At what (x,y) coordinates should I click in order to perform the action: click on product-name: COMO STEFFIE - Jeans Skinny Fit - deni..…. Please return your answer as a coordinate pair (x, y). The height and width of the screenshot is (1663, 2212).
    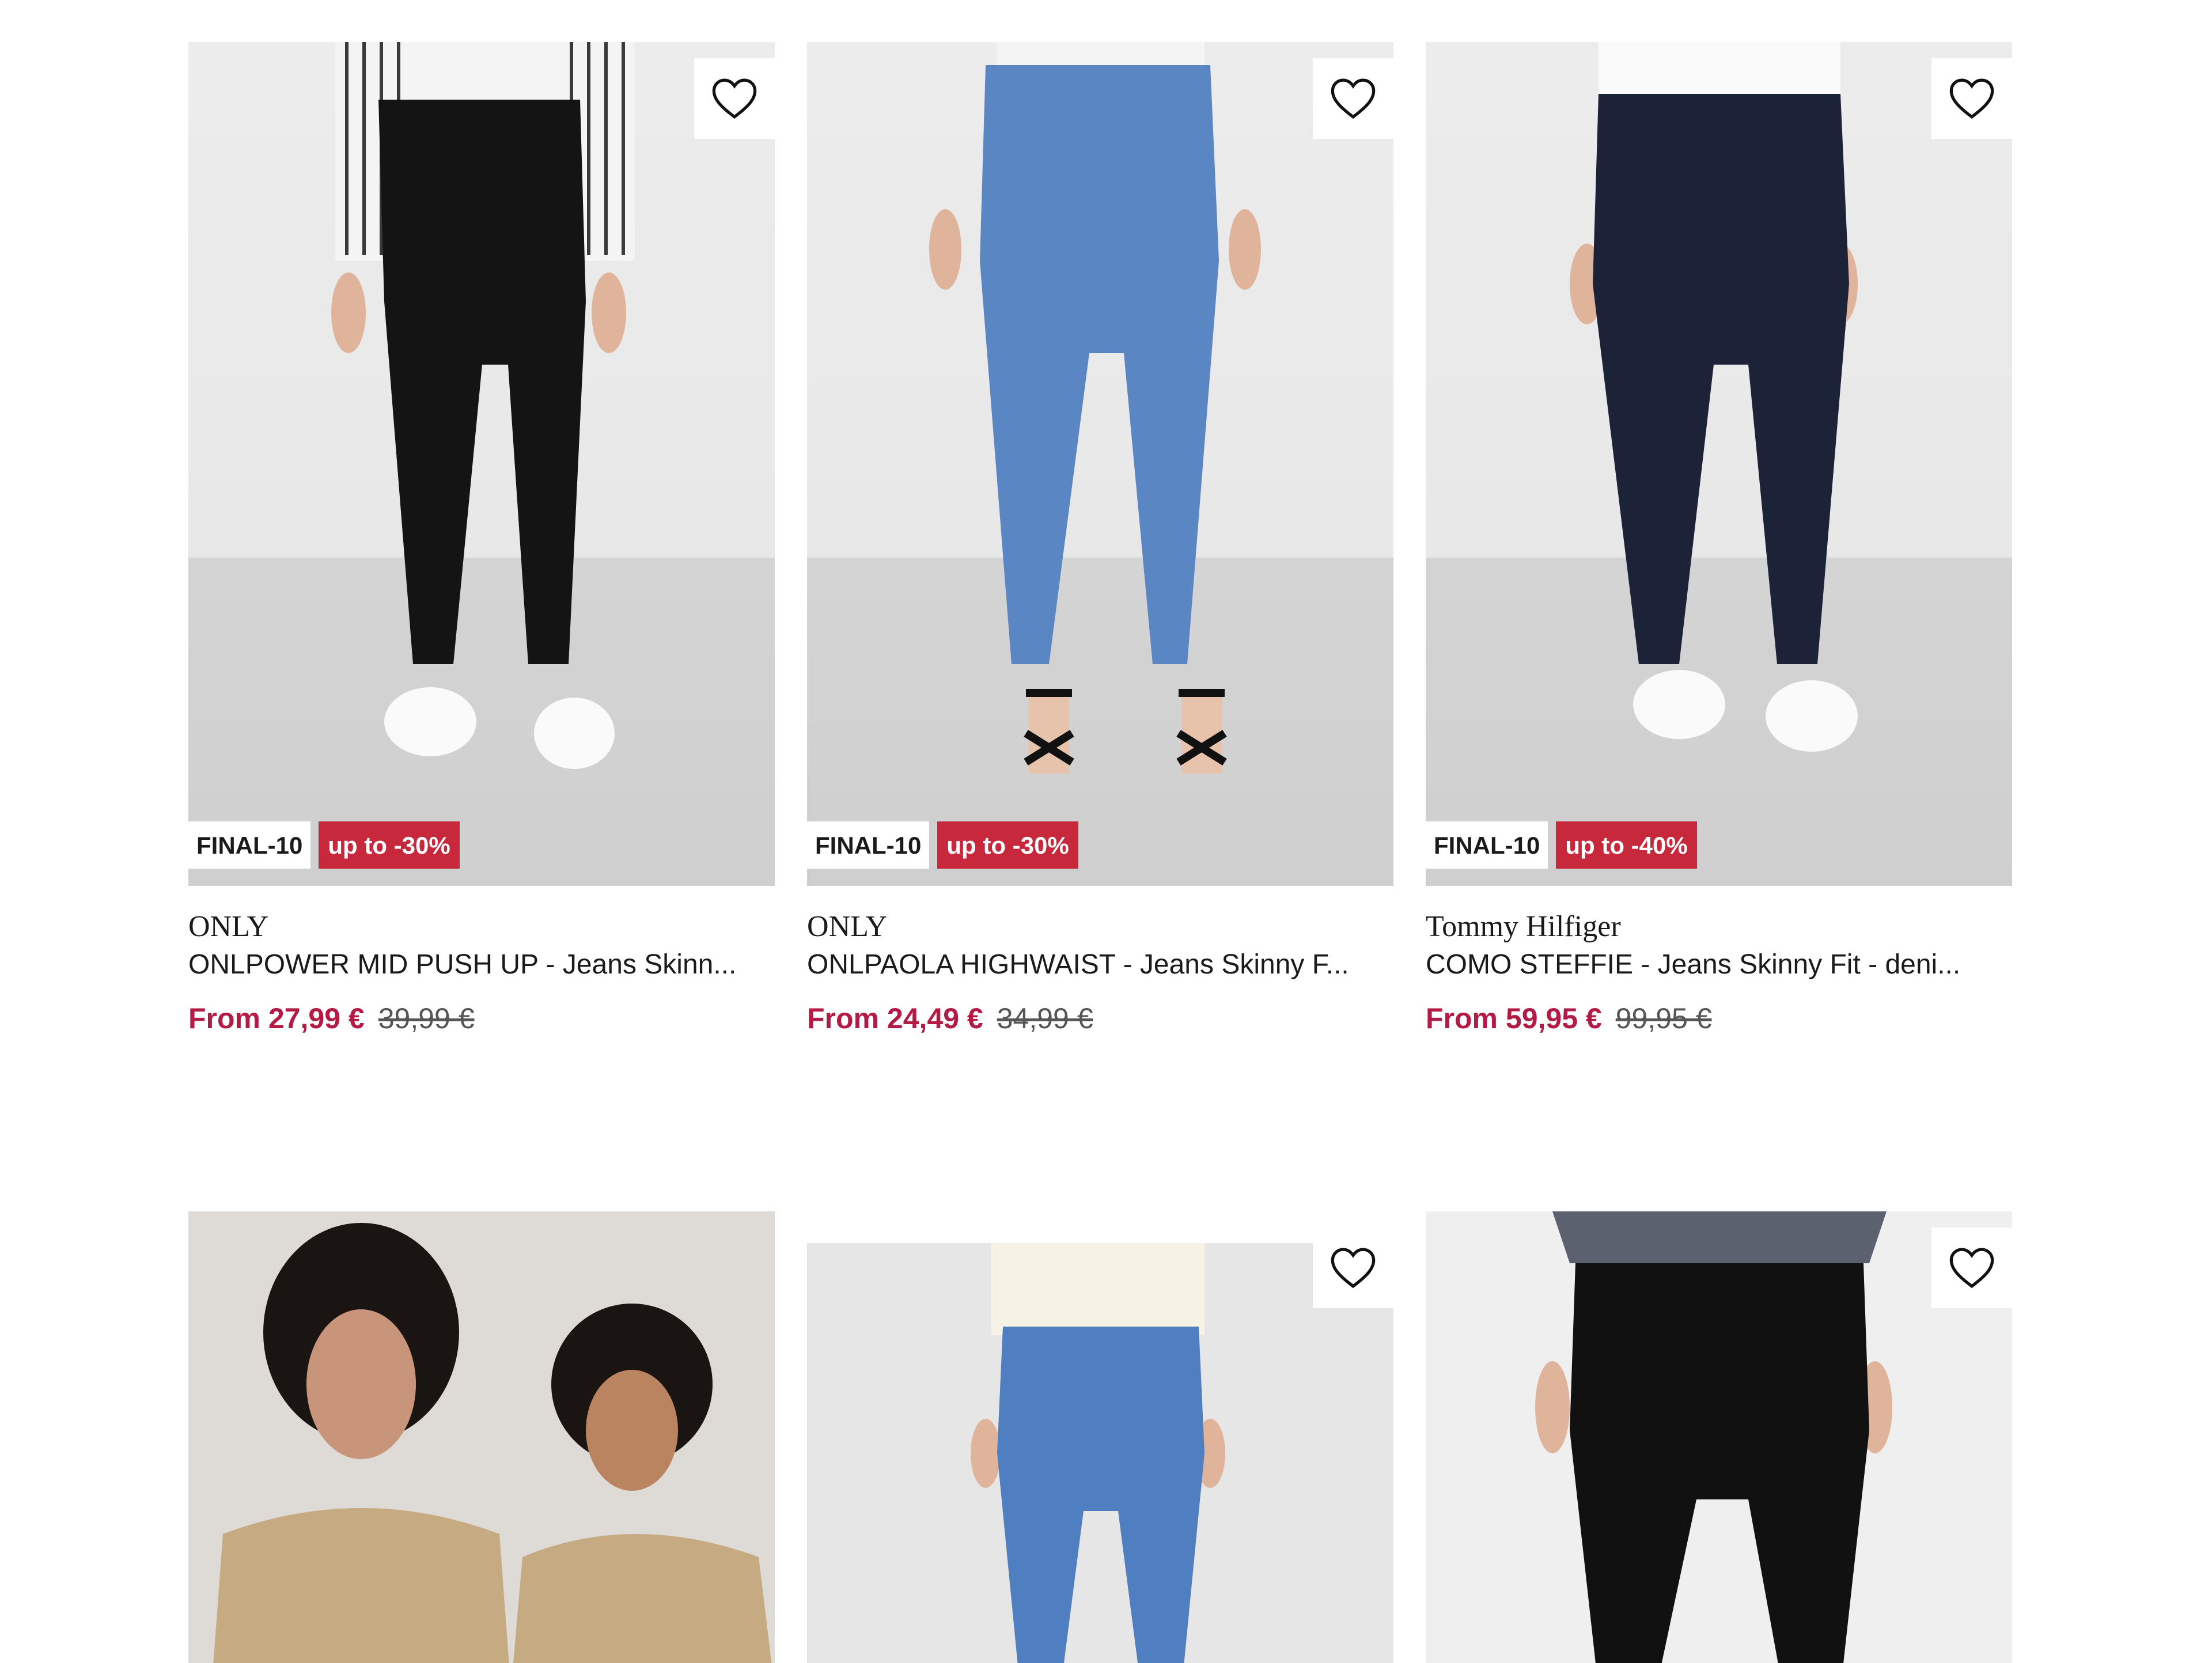
    Looking at the image, I should click on (1719, 965).